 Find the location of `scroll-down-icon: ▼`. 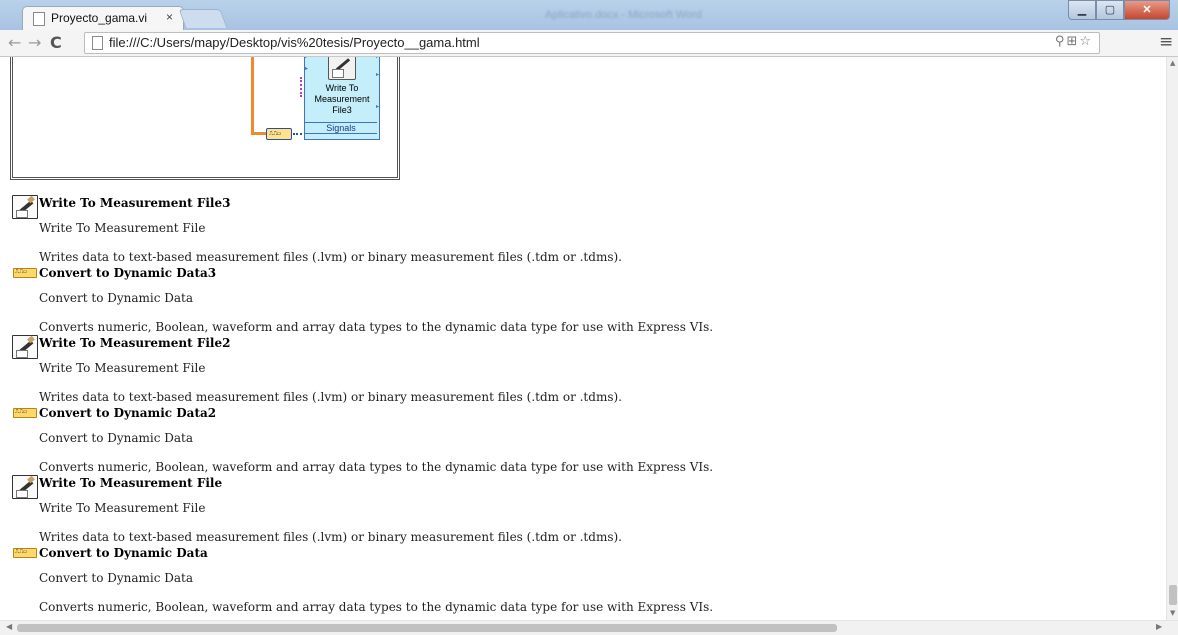

scroll-down-icon: ▼ is located at coordinates (1172, 613).